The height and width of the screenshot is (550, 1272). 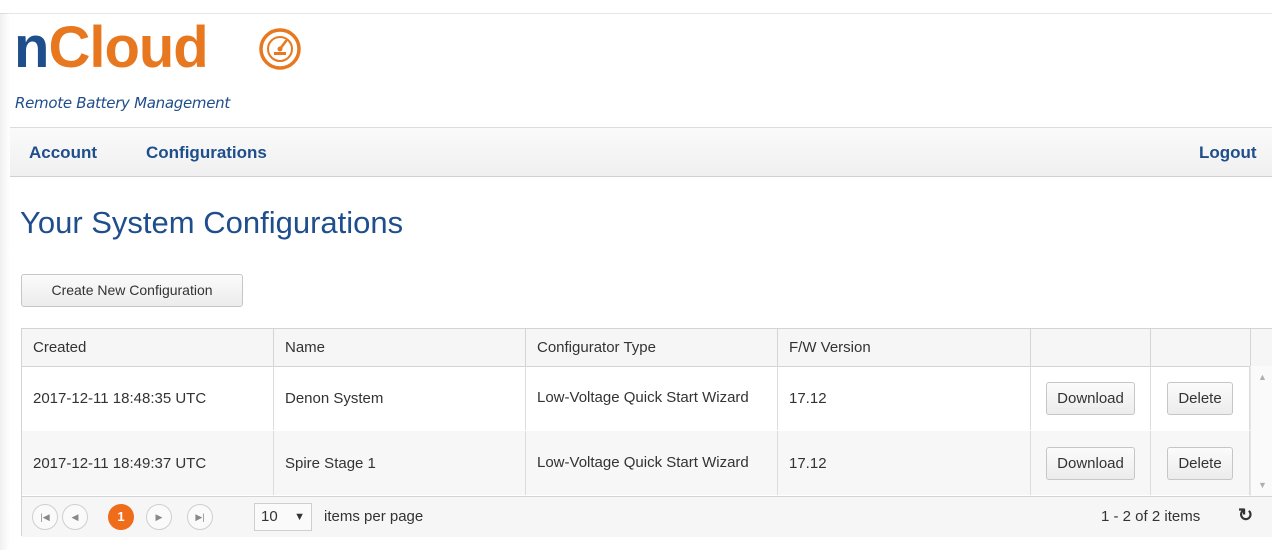 What do you see at coordinates (122, 103) in the screenshot?
I see `tagline: Remote Battery Management` at bounding box center [122, 103].